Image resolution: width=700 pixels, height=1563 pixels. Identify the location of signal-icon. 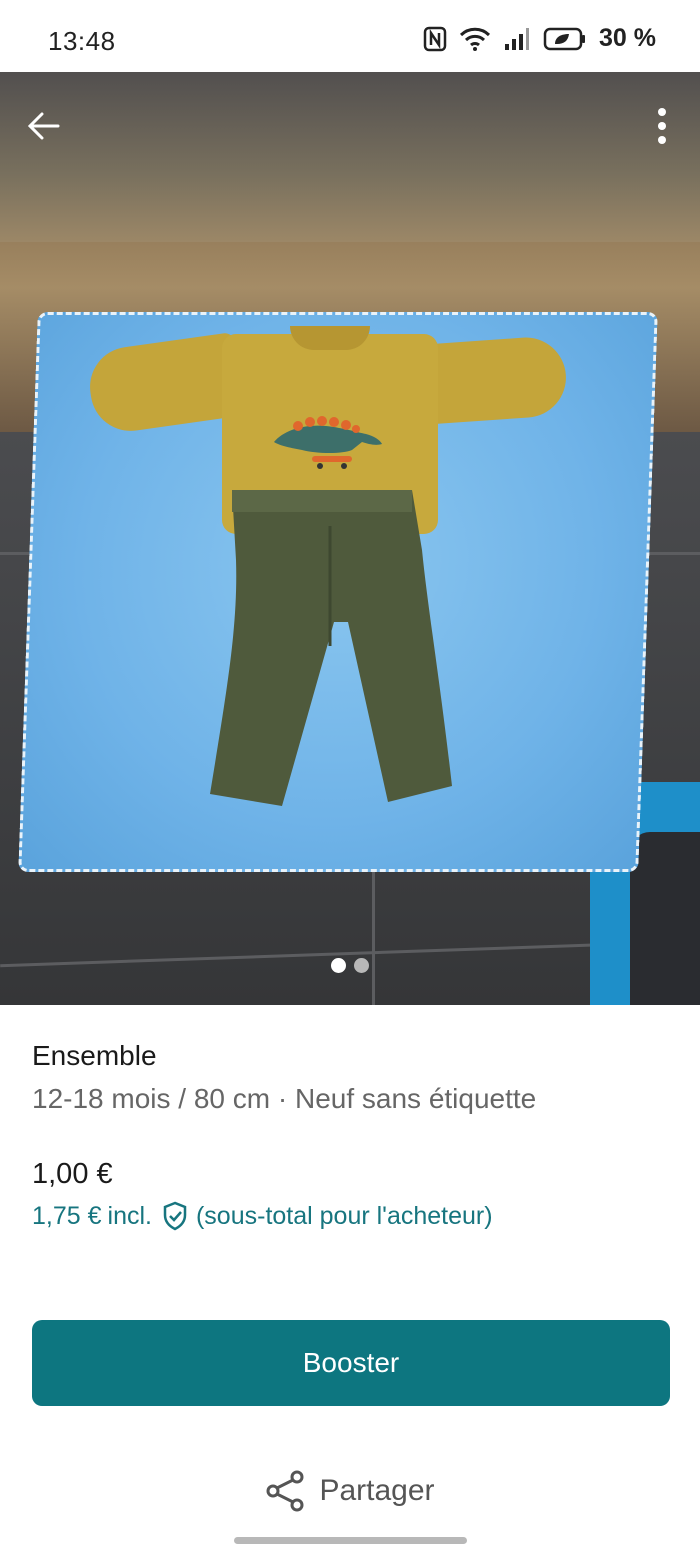
(517, 39).